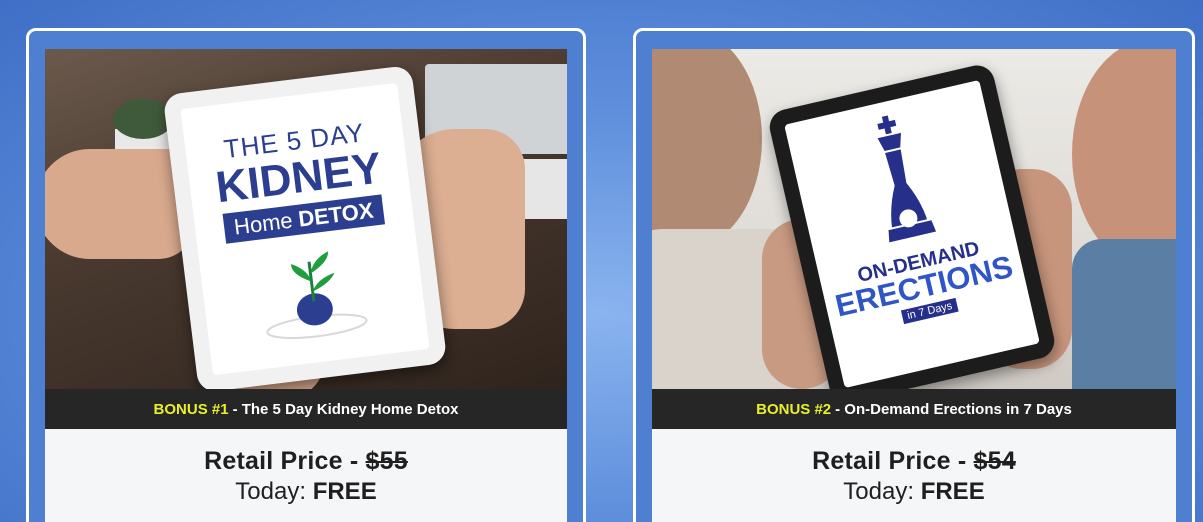 The image size is (1203, 522). What do you see at coordinates (707, 149) in the screenshot?
I see `woman-head-shape` at bounding box center [707, 149].